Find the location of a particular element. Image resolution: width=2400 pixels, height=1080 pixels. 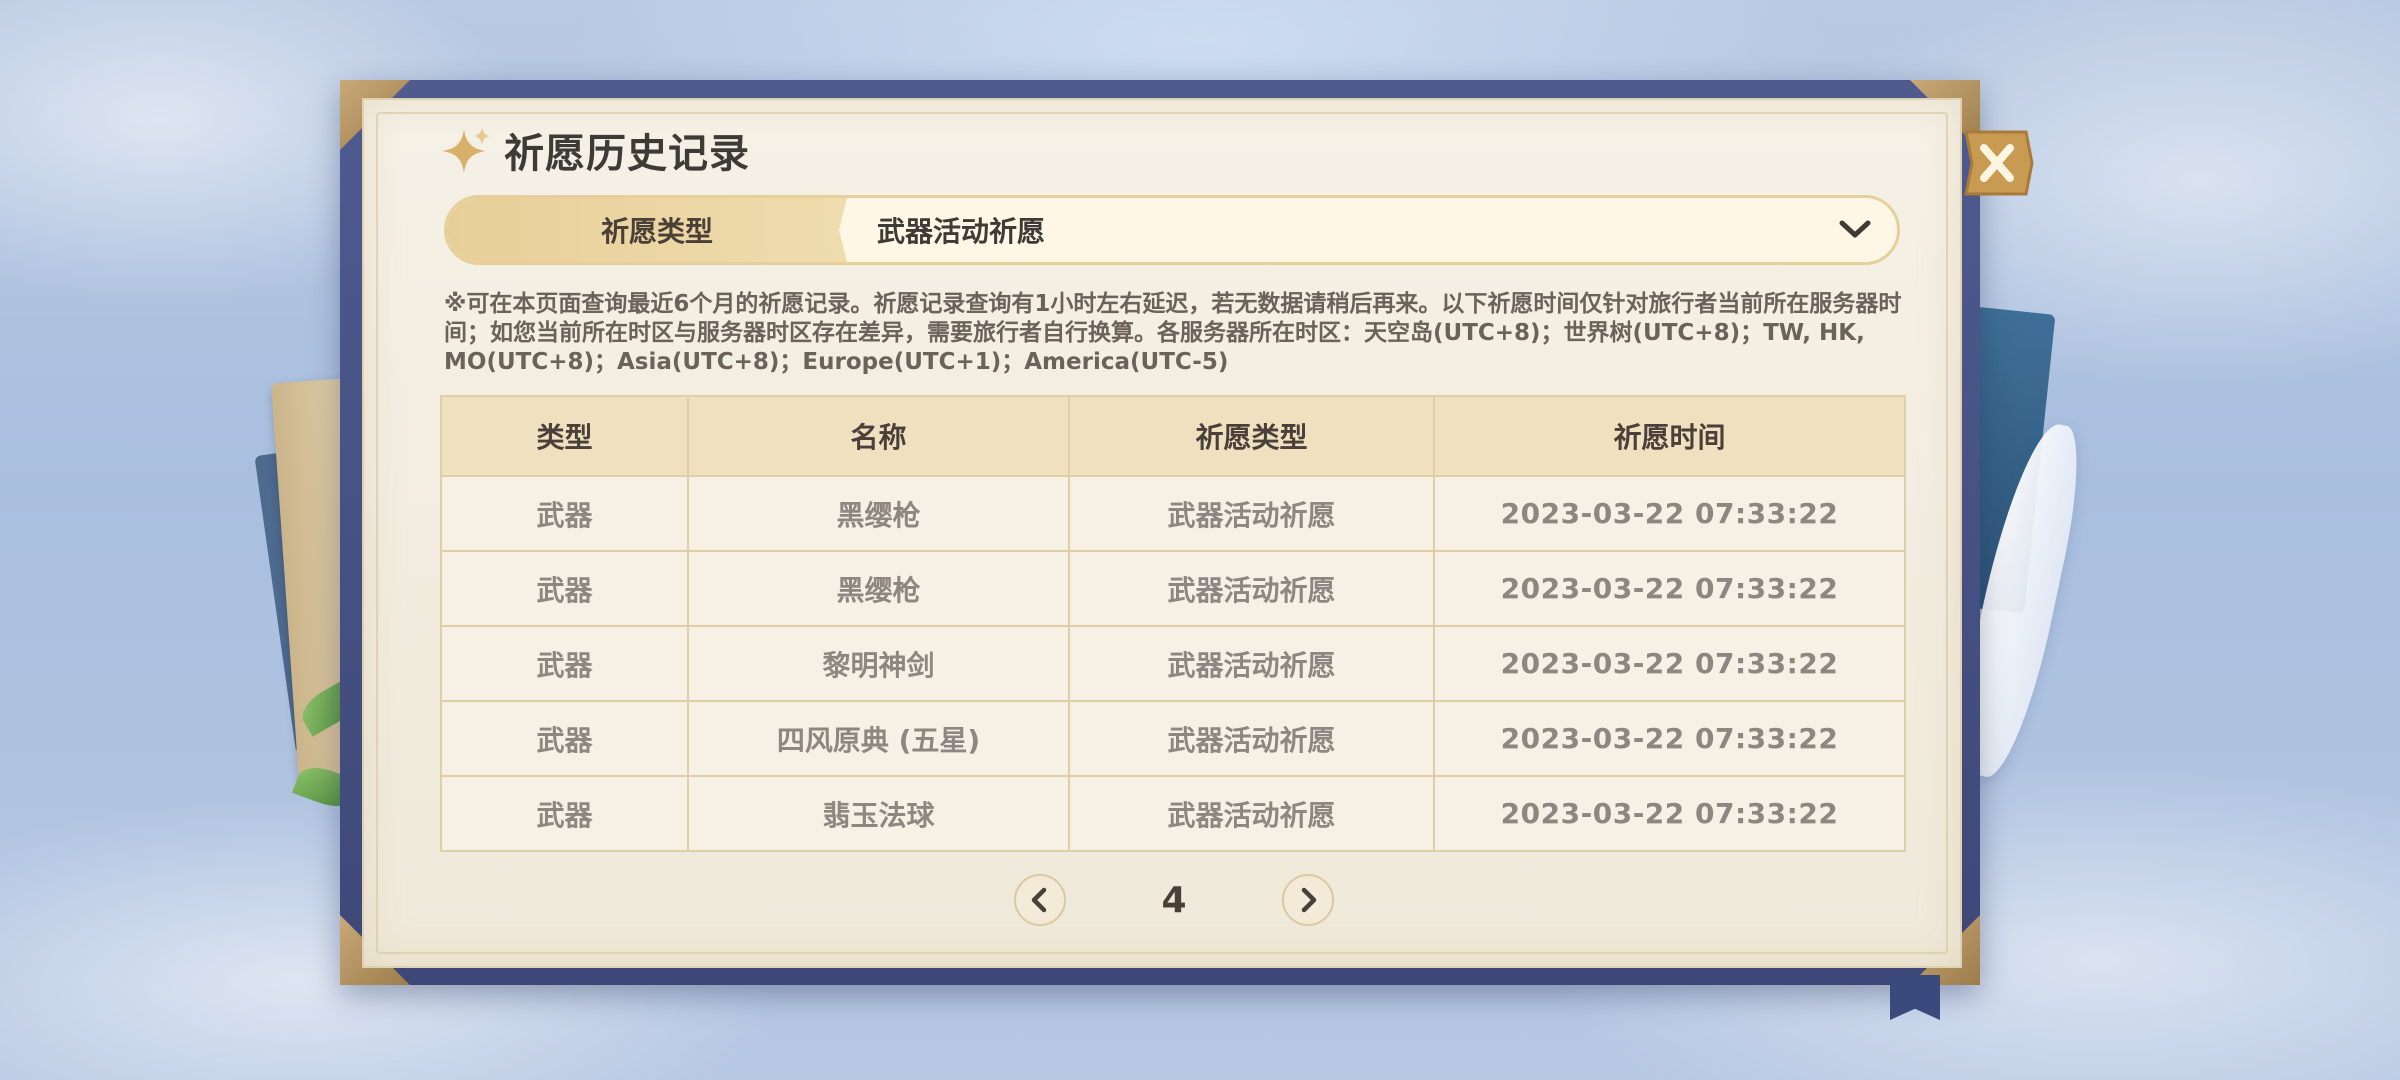

table-header-row: 类型 名称 祈愿类型 祈愿时间 is located at coordinates (1173, 436).